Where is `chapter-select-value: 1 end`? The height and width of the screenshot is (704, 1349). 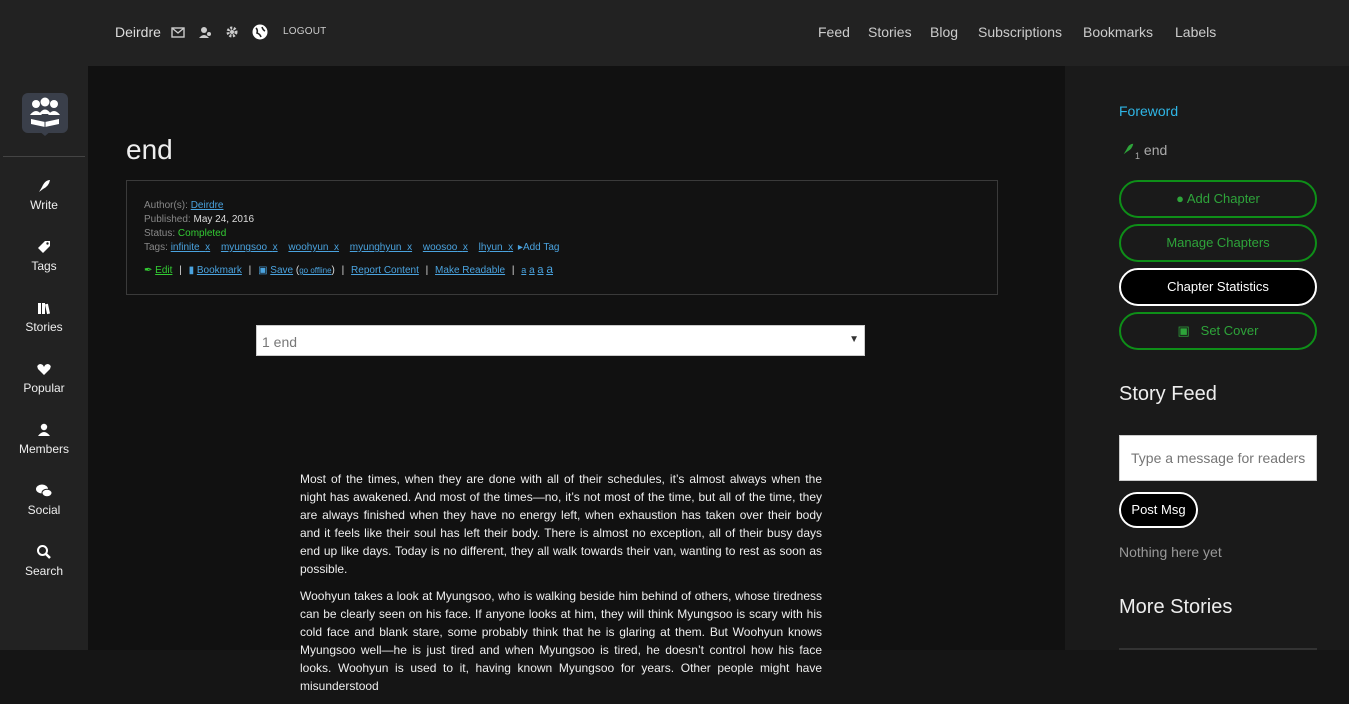 chapter-select-value: 1 end is located at coordinates (280, 342).